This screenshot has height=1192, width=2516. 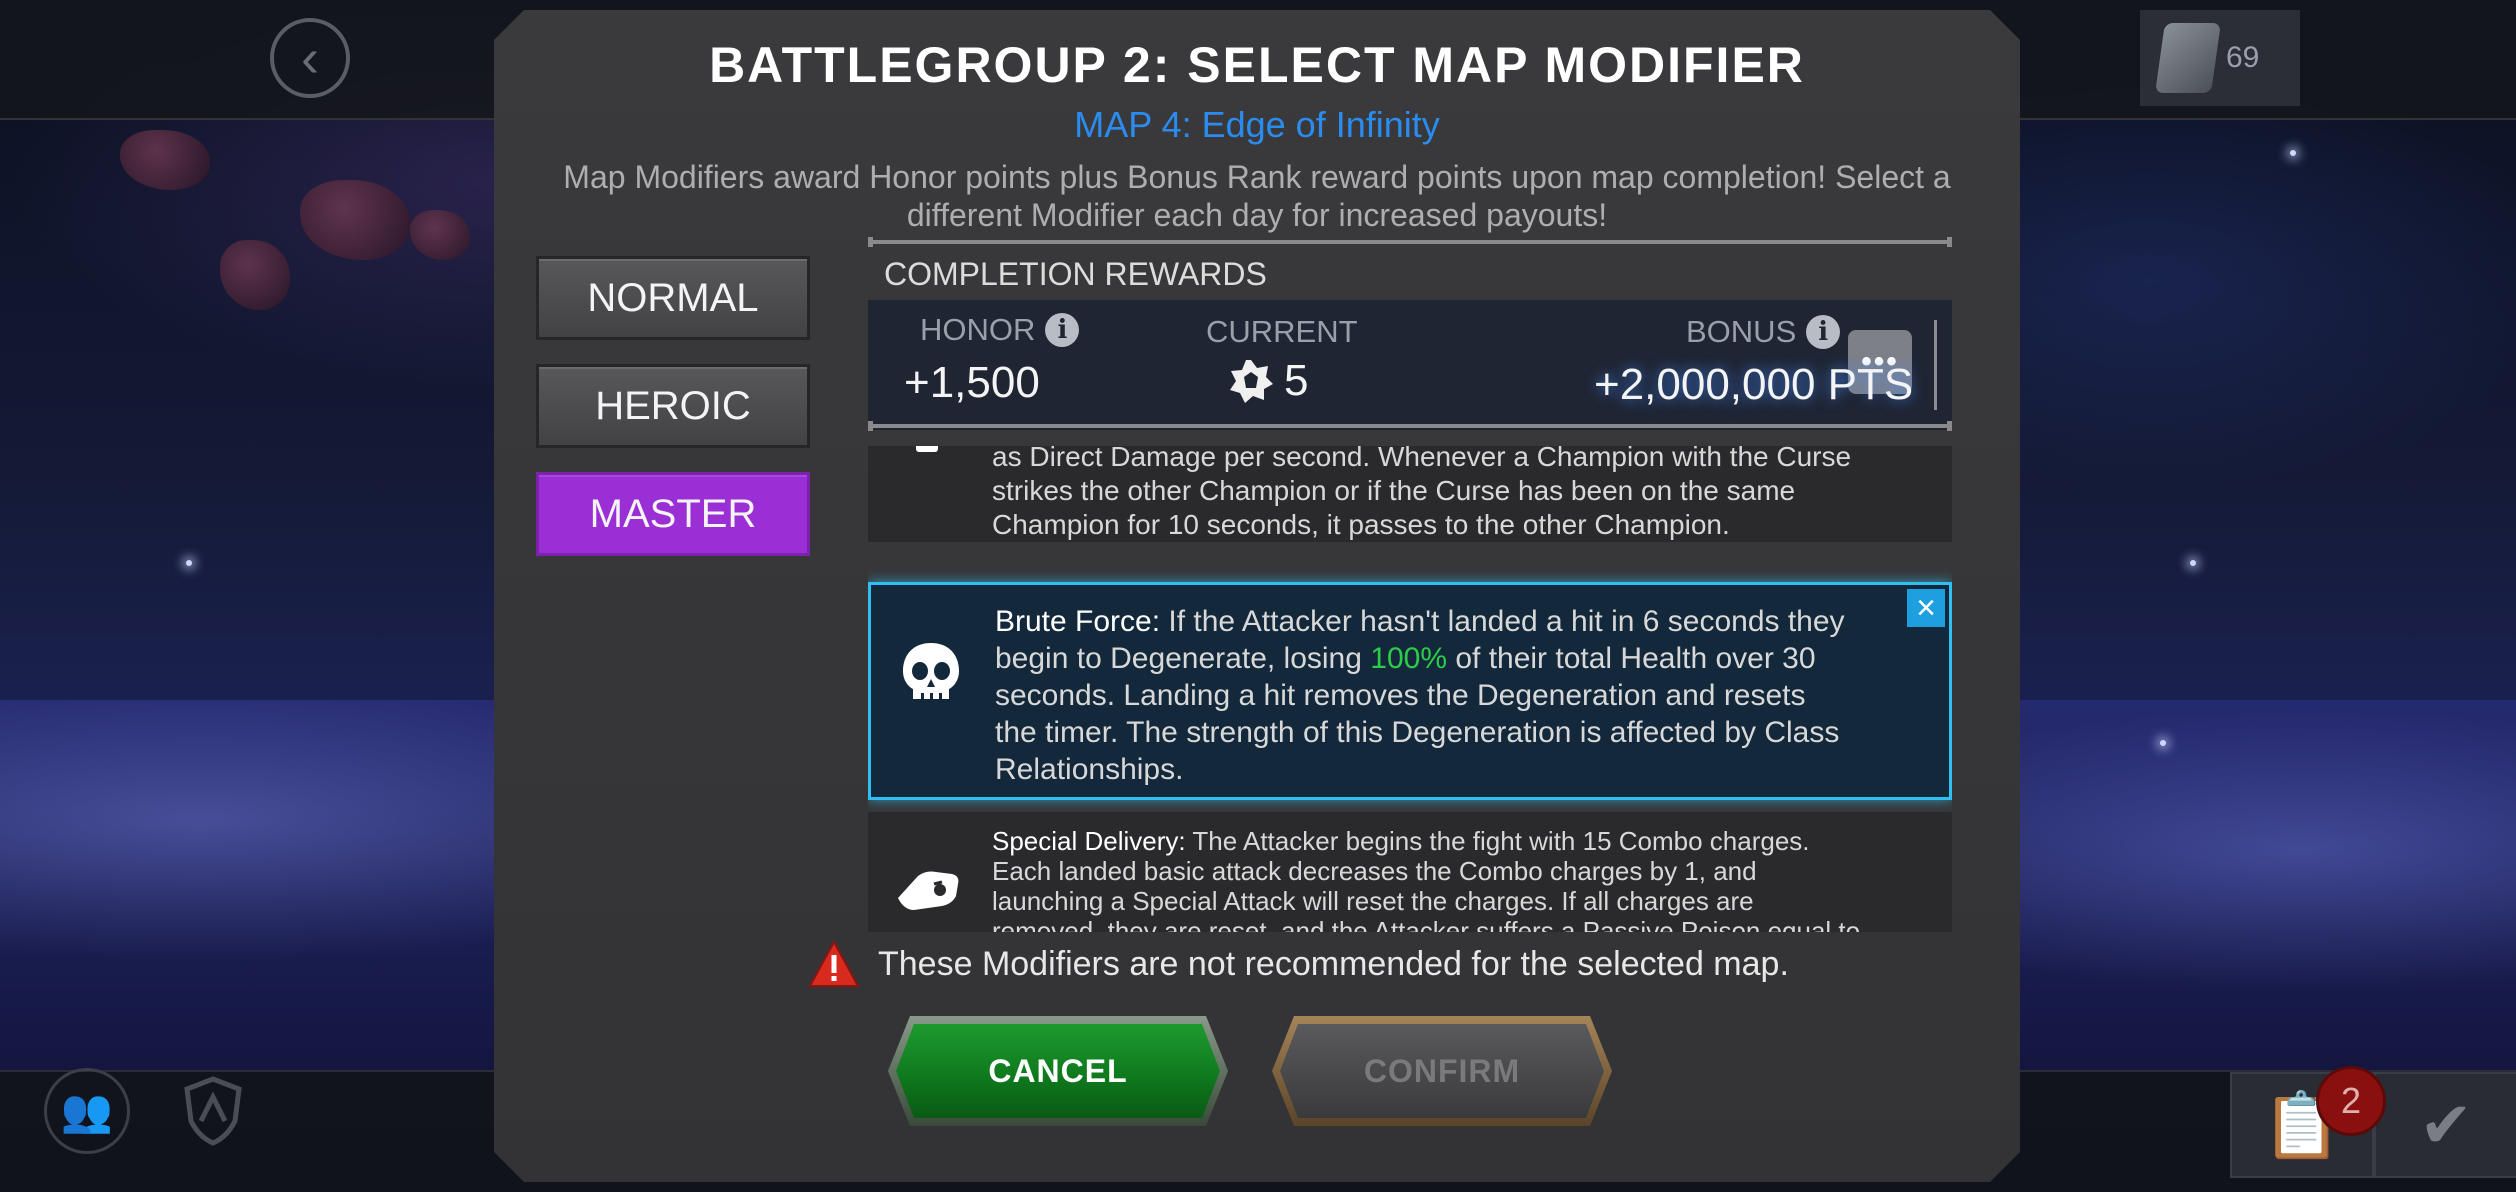 I want to click on current-rank: 5, so click(x=1268, y=381).